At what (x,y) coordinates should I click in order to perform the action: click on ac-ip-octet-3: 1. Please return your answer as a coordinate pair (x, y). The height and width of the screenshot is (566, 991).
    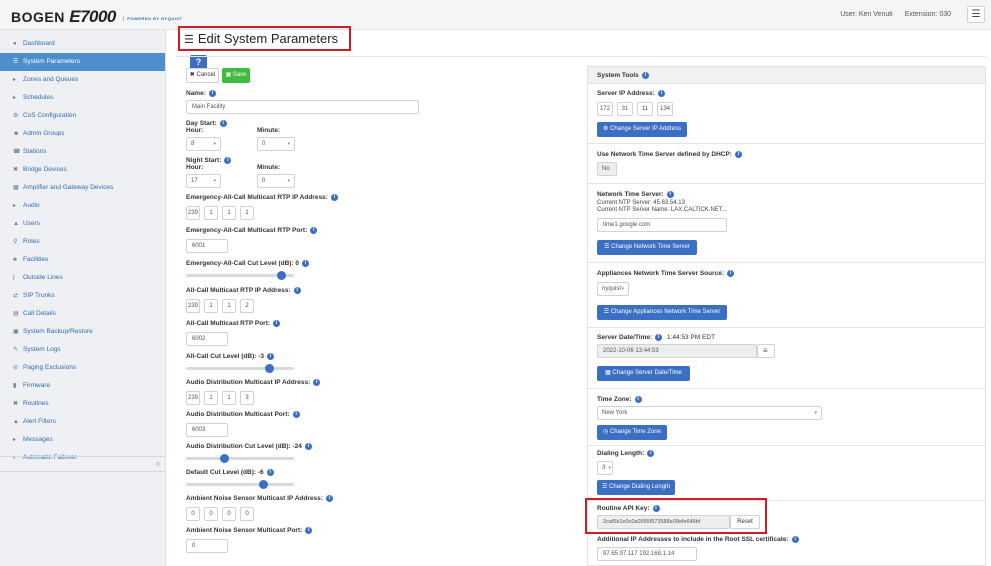
    Looking at the image, I should click on (229, 306).